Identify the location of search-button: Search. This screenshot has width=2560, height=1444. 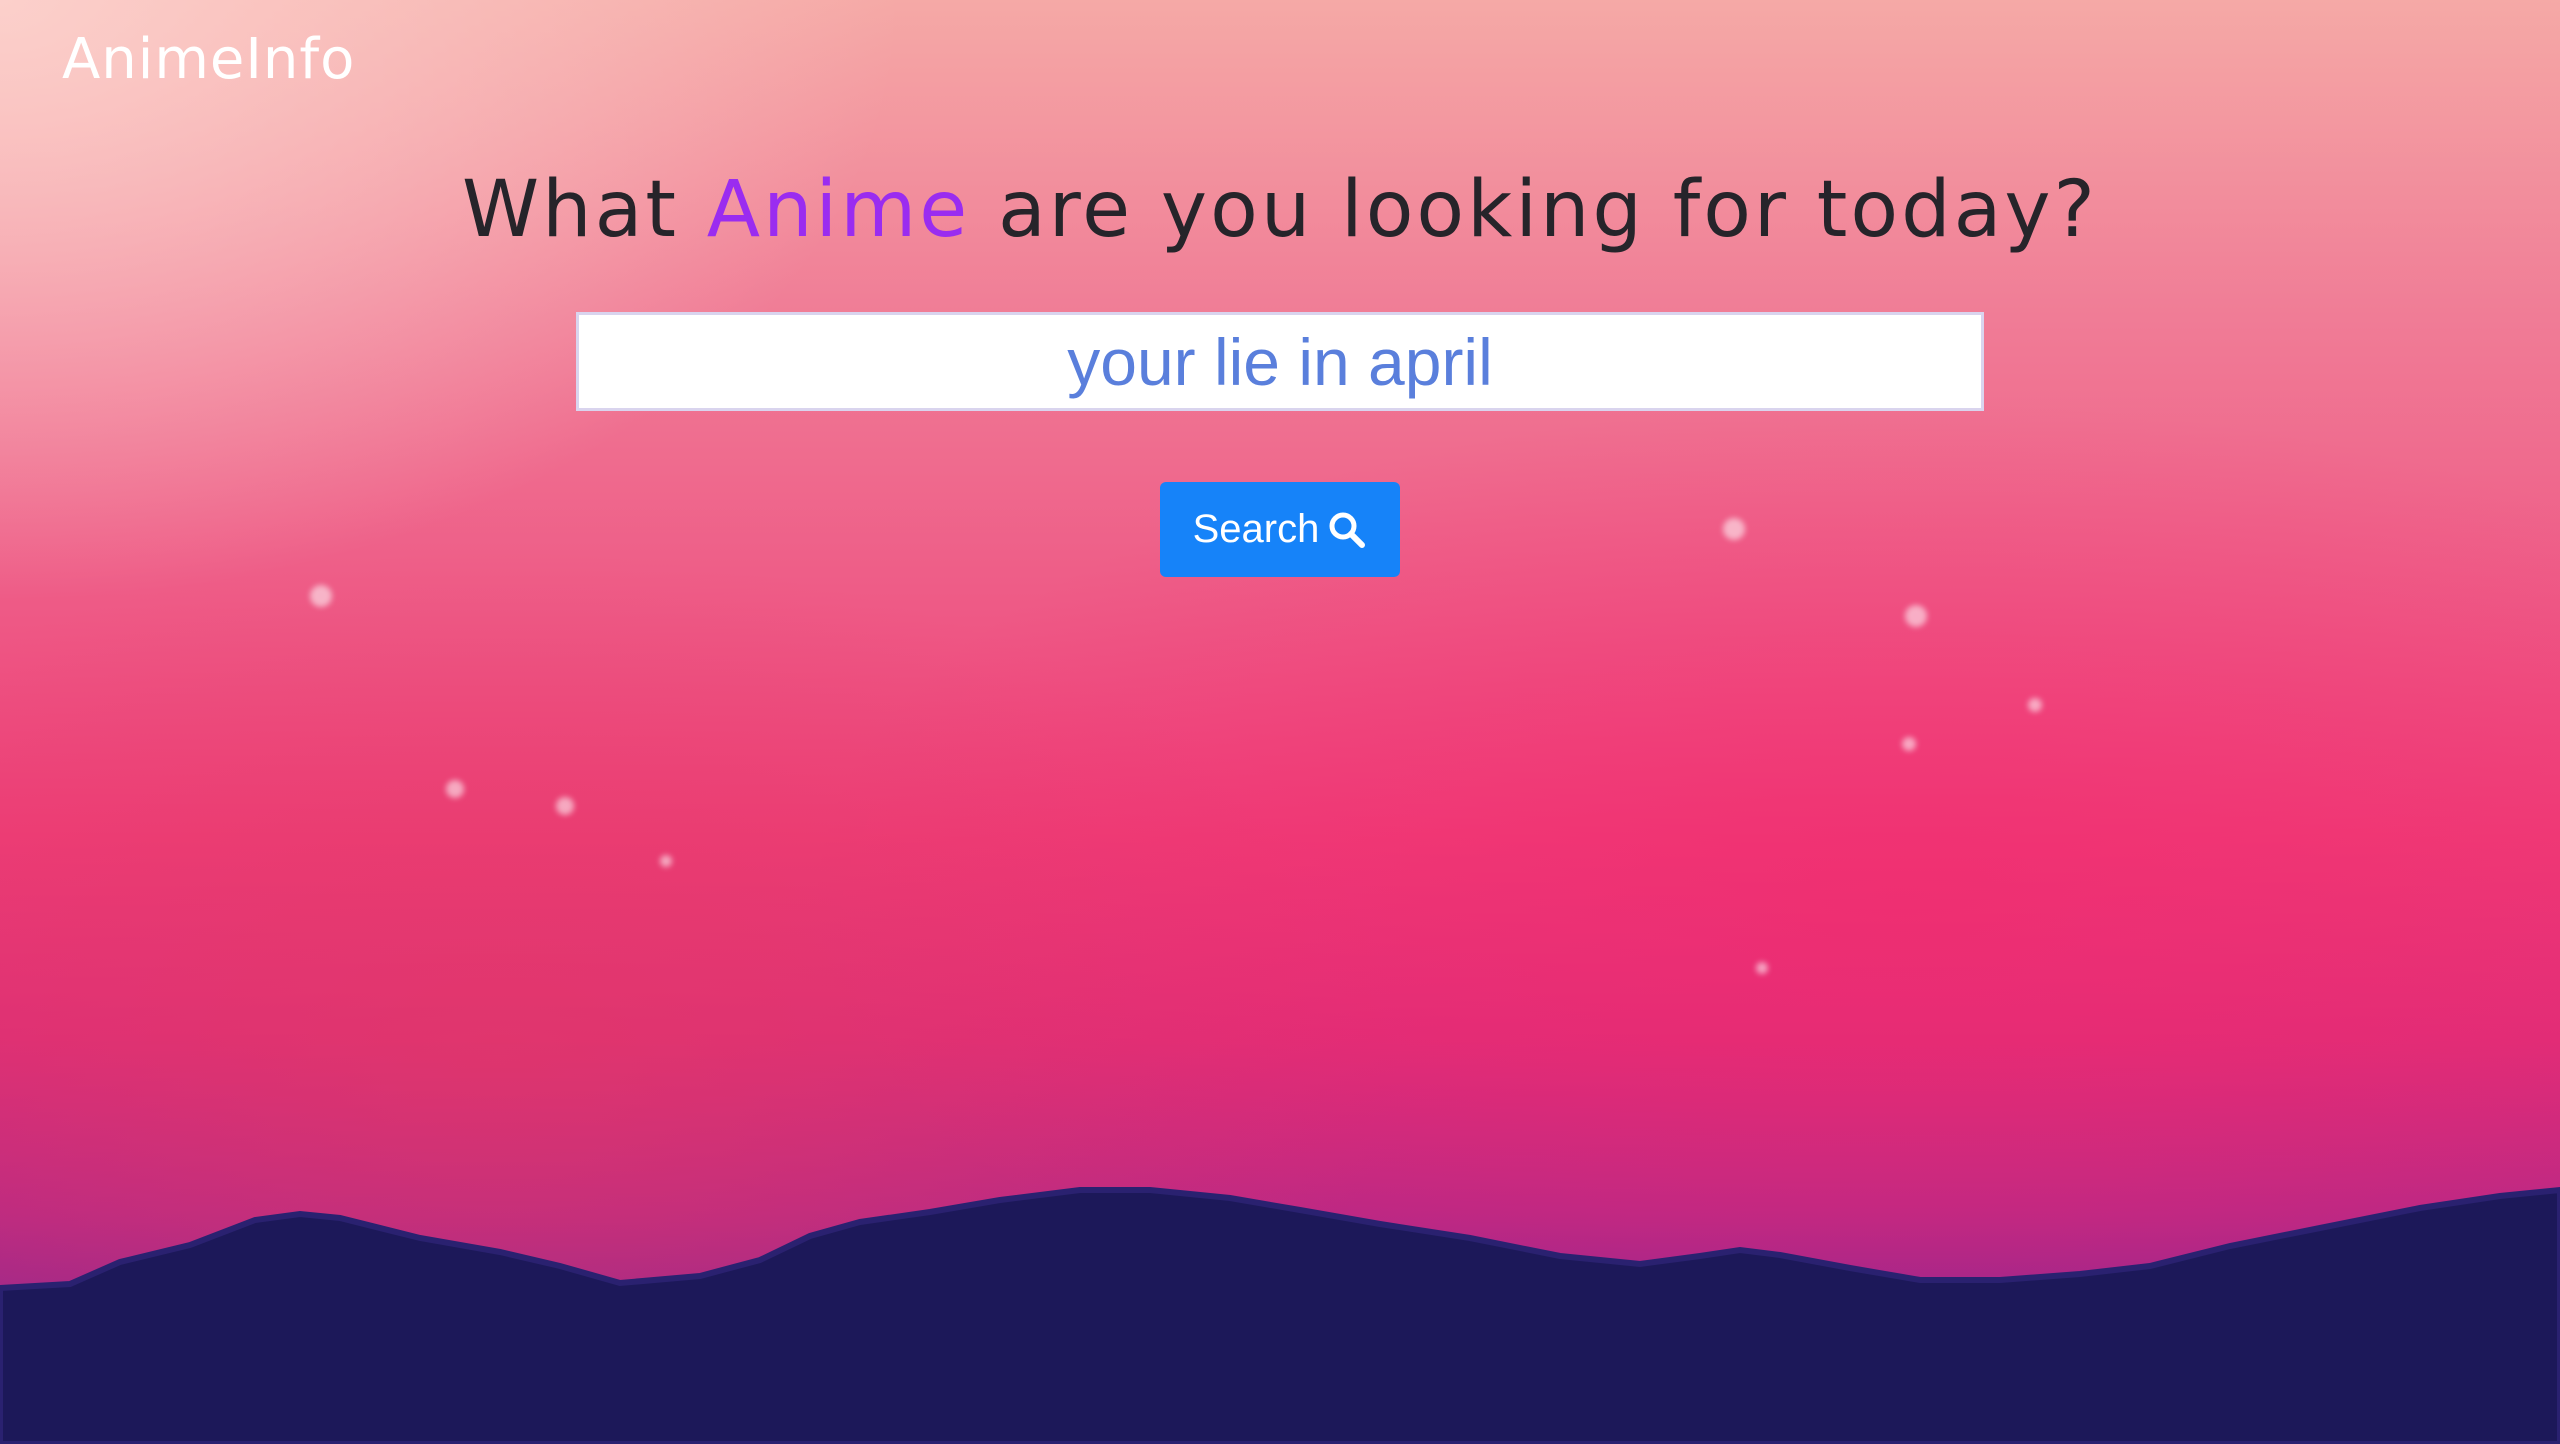
(1280, 529).